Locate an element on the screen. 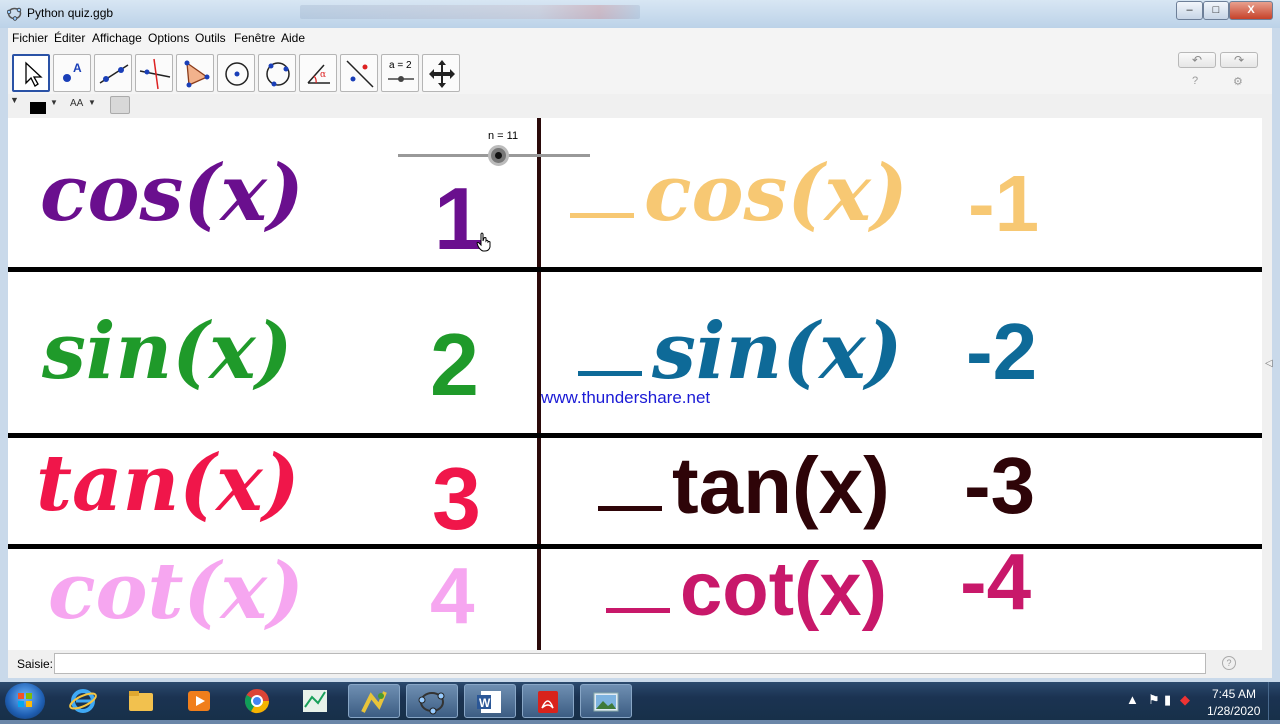 This screenshot has height=724, width=1280. menu-outils: Outils is located at coordinates (210, 38).